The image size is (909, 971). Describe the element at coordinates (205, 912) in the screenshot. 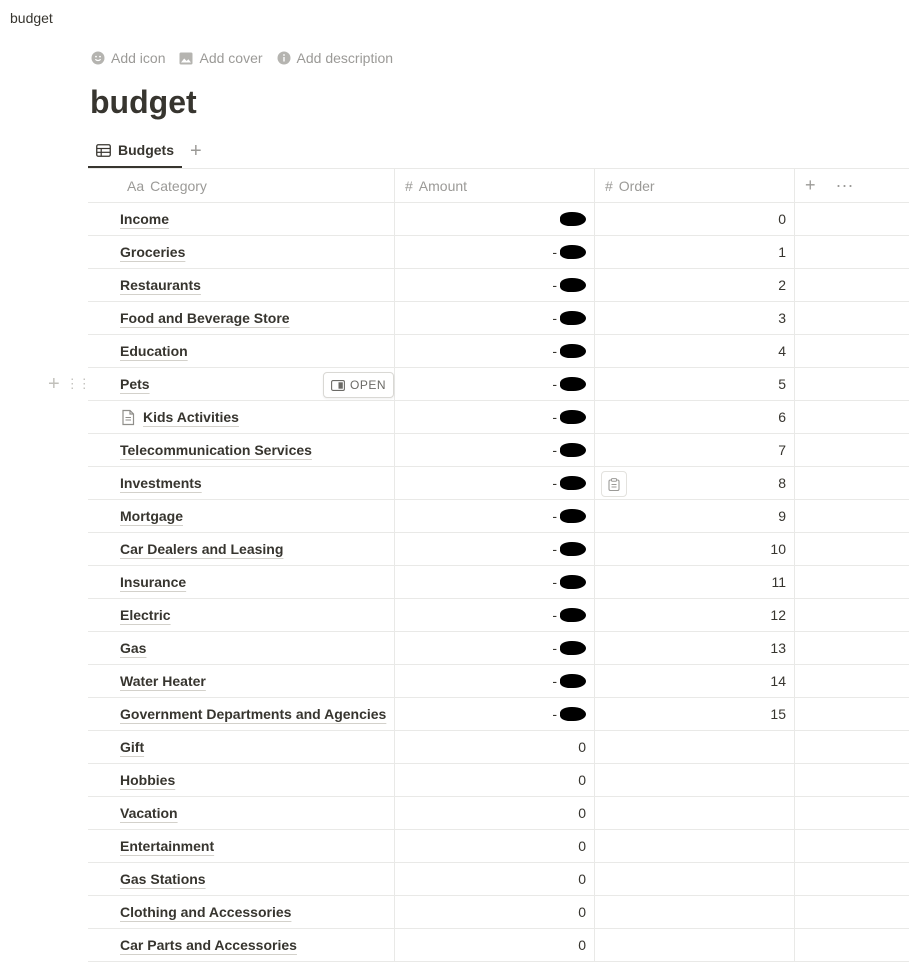

I see `category-name: Clothing and Accessories` at that location.